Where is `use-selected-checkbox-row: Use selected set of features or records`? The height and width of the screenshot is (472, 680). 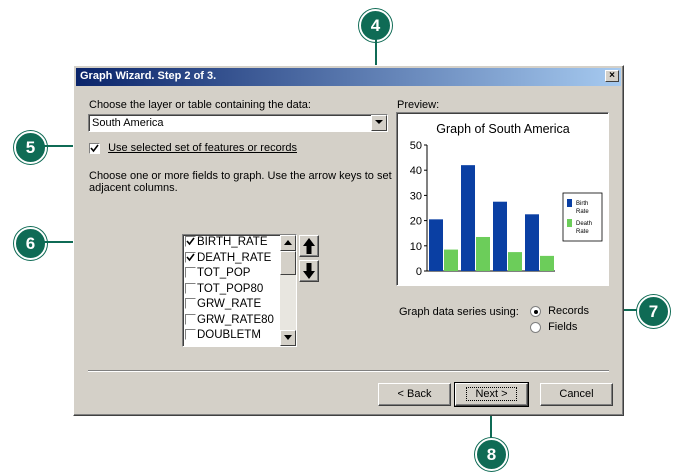 use-selected-checkbox-row: Use selected set of features or records is located at coordinates (193, 148).